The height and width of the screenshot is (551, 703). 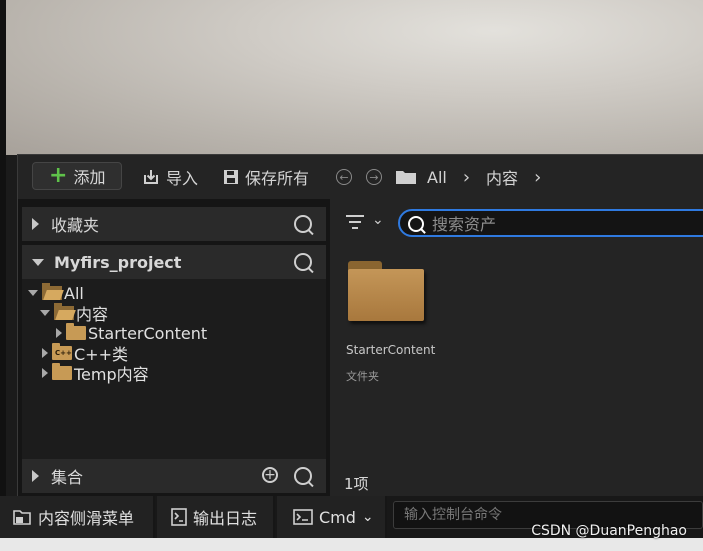 What do you see at coordinates (86, 518) in the screenshot?
I see `content-drawer-label: 内容侧滑菜单` at bounding box center [86, 518].